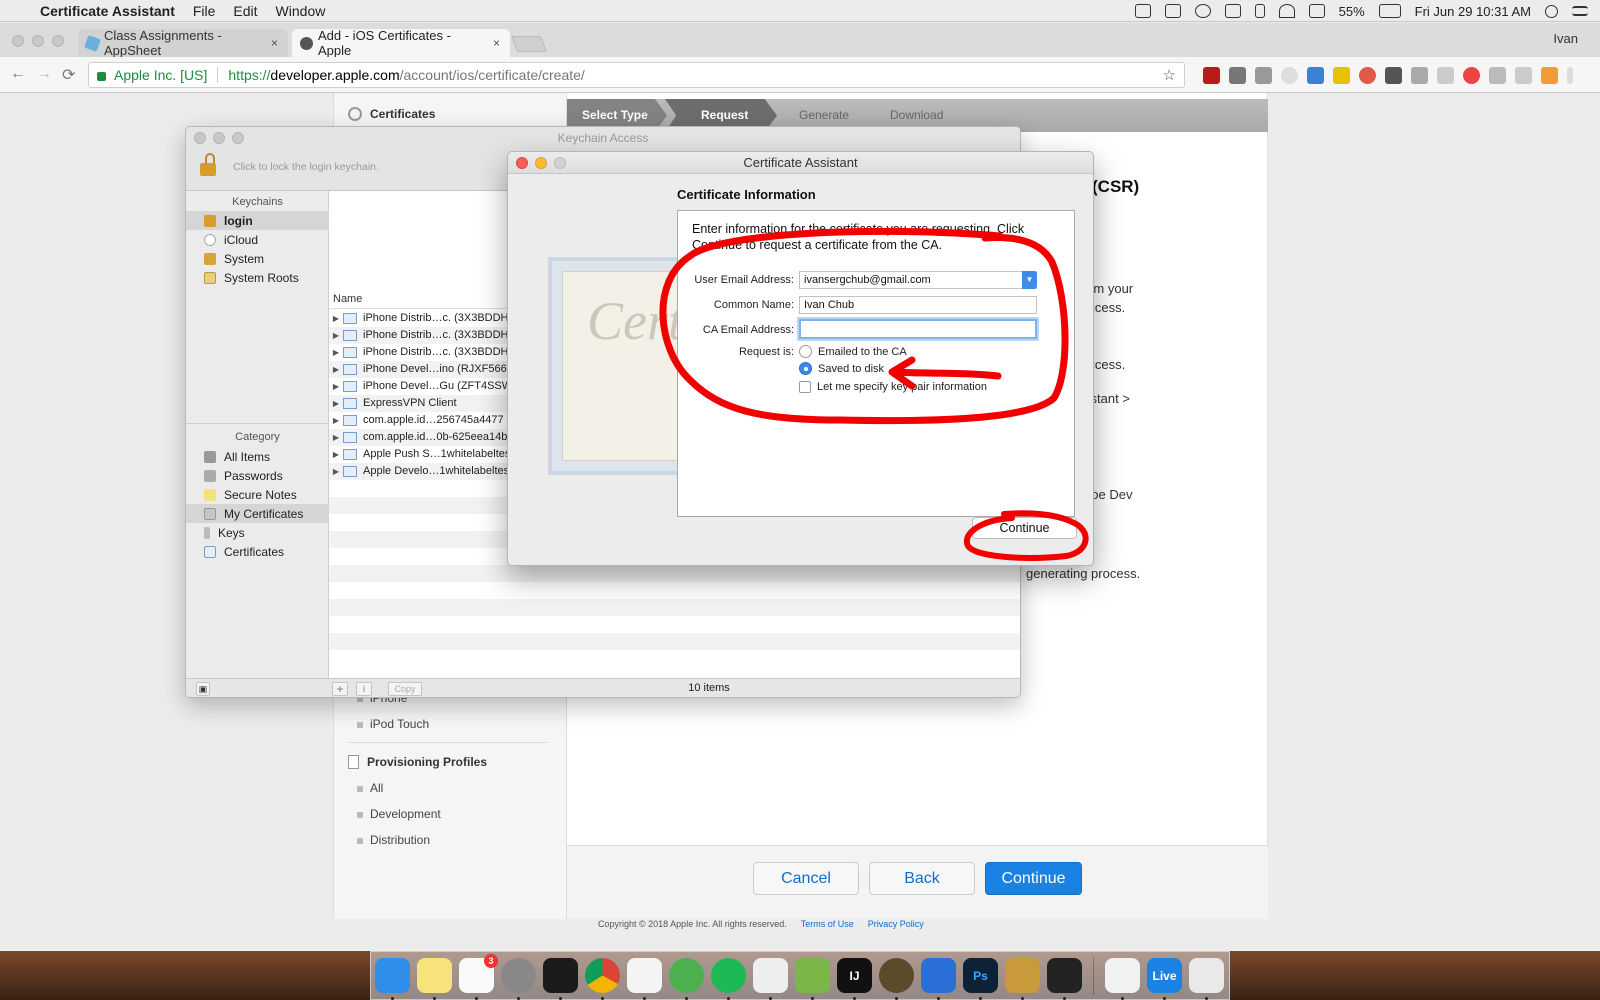  I want to click on finder-icon, so click(392, 979).